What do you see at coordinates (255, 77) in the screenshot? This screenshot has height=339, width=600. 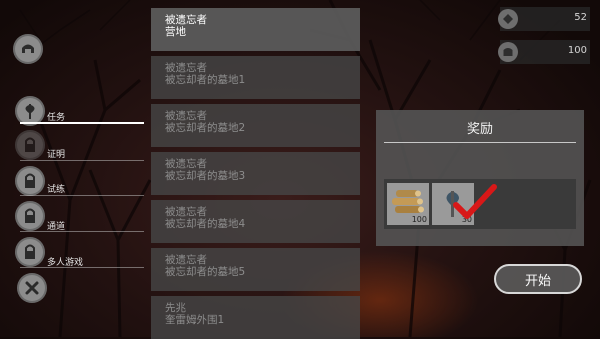 I see `mission-item: 被遗忘者 被忘却者的墓地1` at bounding box center [255, 77].